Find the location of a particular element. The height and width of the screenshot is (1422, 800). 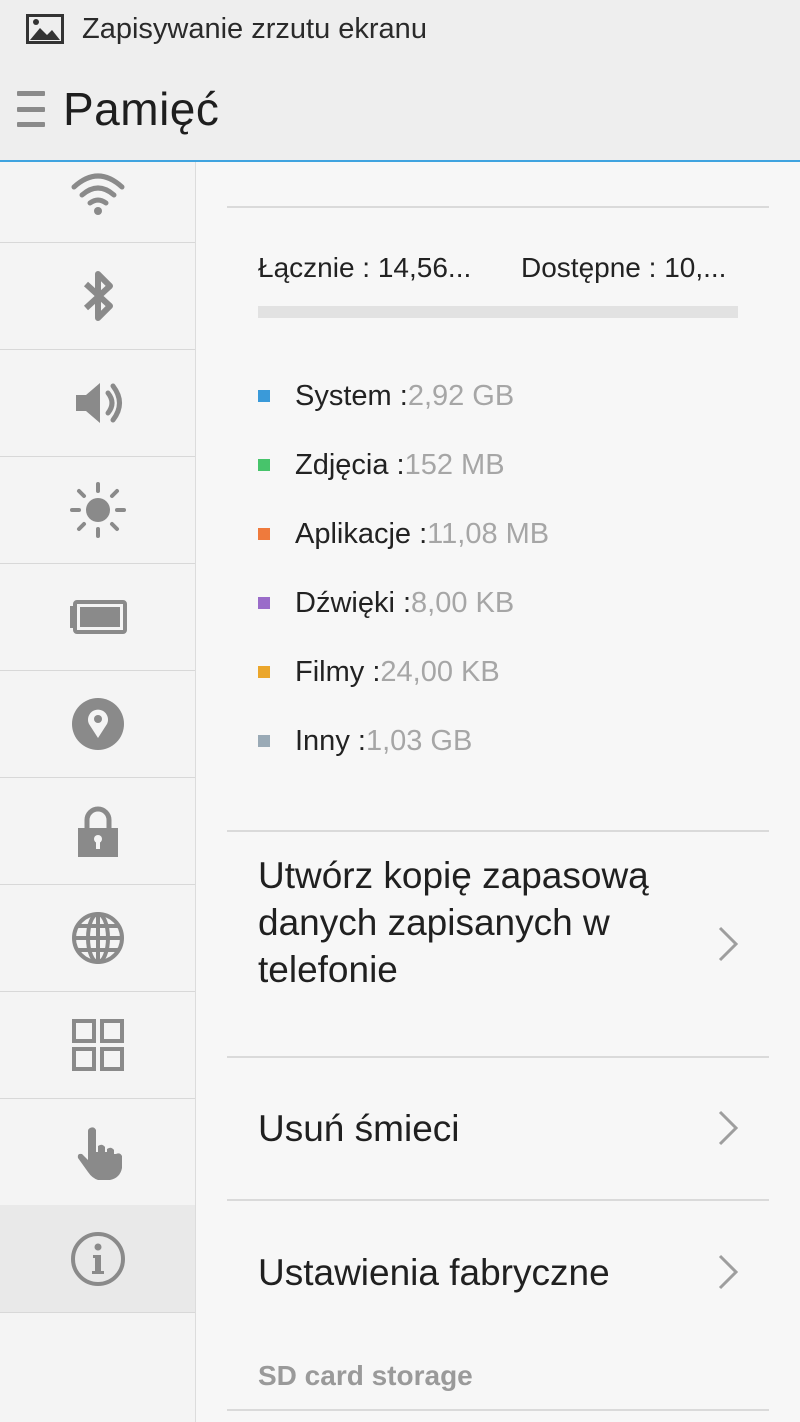

legend-value: 152 MB is located at coordinates (454, 464).